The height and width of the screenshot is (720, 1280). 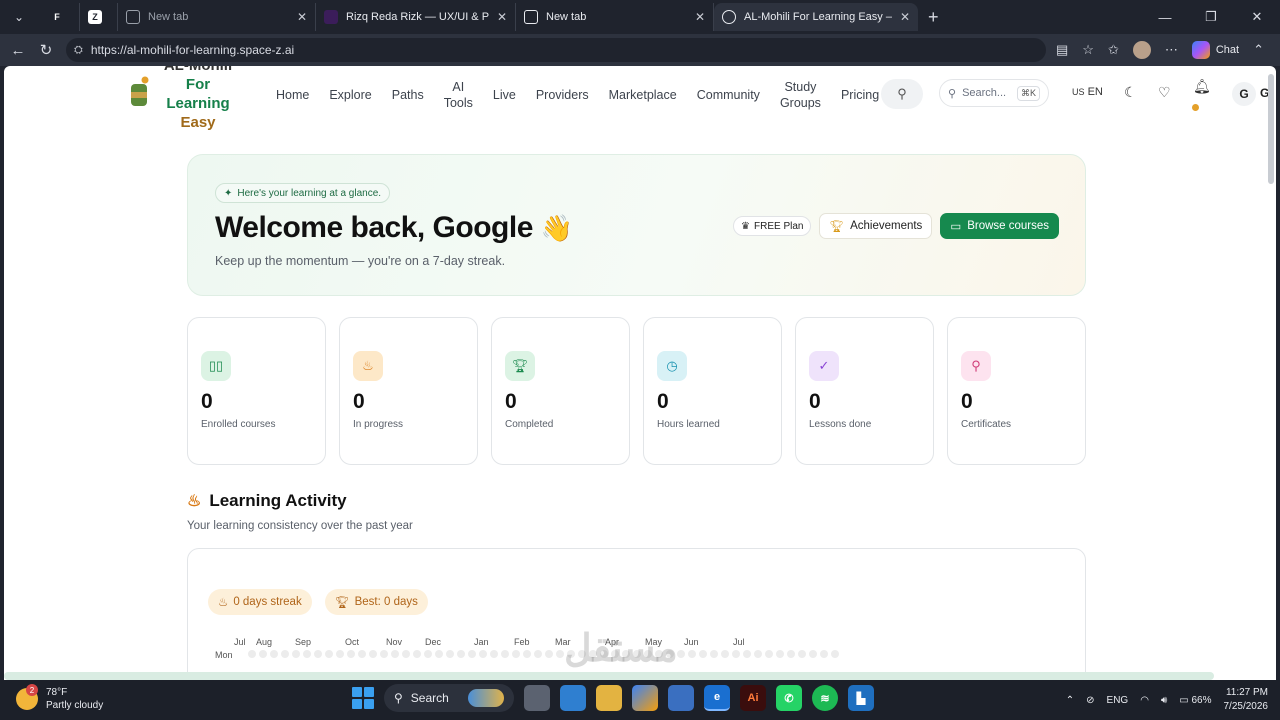 What do you see at coordinates (562, 95) in the screenshot?
I see `nav-providers: Providers` at bounding box center [562, 95].